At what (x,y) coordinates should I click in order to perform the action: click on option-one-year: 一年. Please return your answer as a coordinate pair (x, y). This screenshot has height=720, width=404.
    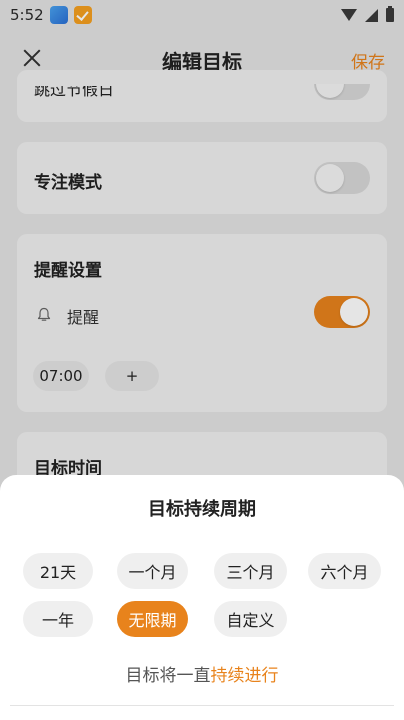
    Looking at the image, I should click on (58, 619).